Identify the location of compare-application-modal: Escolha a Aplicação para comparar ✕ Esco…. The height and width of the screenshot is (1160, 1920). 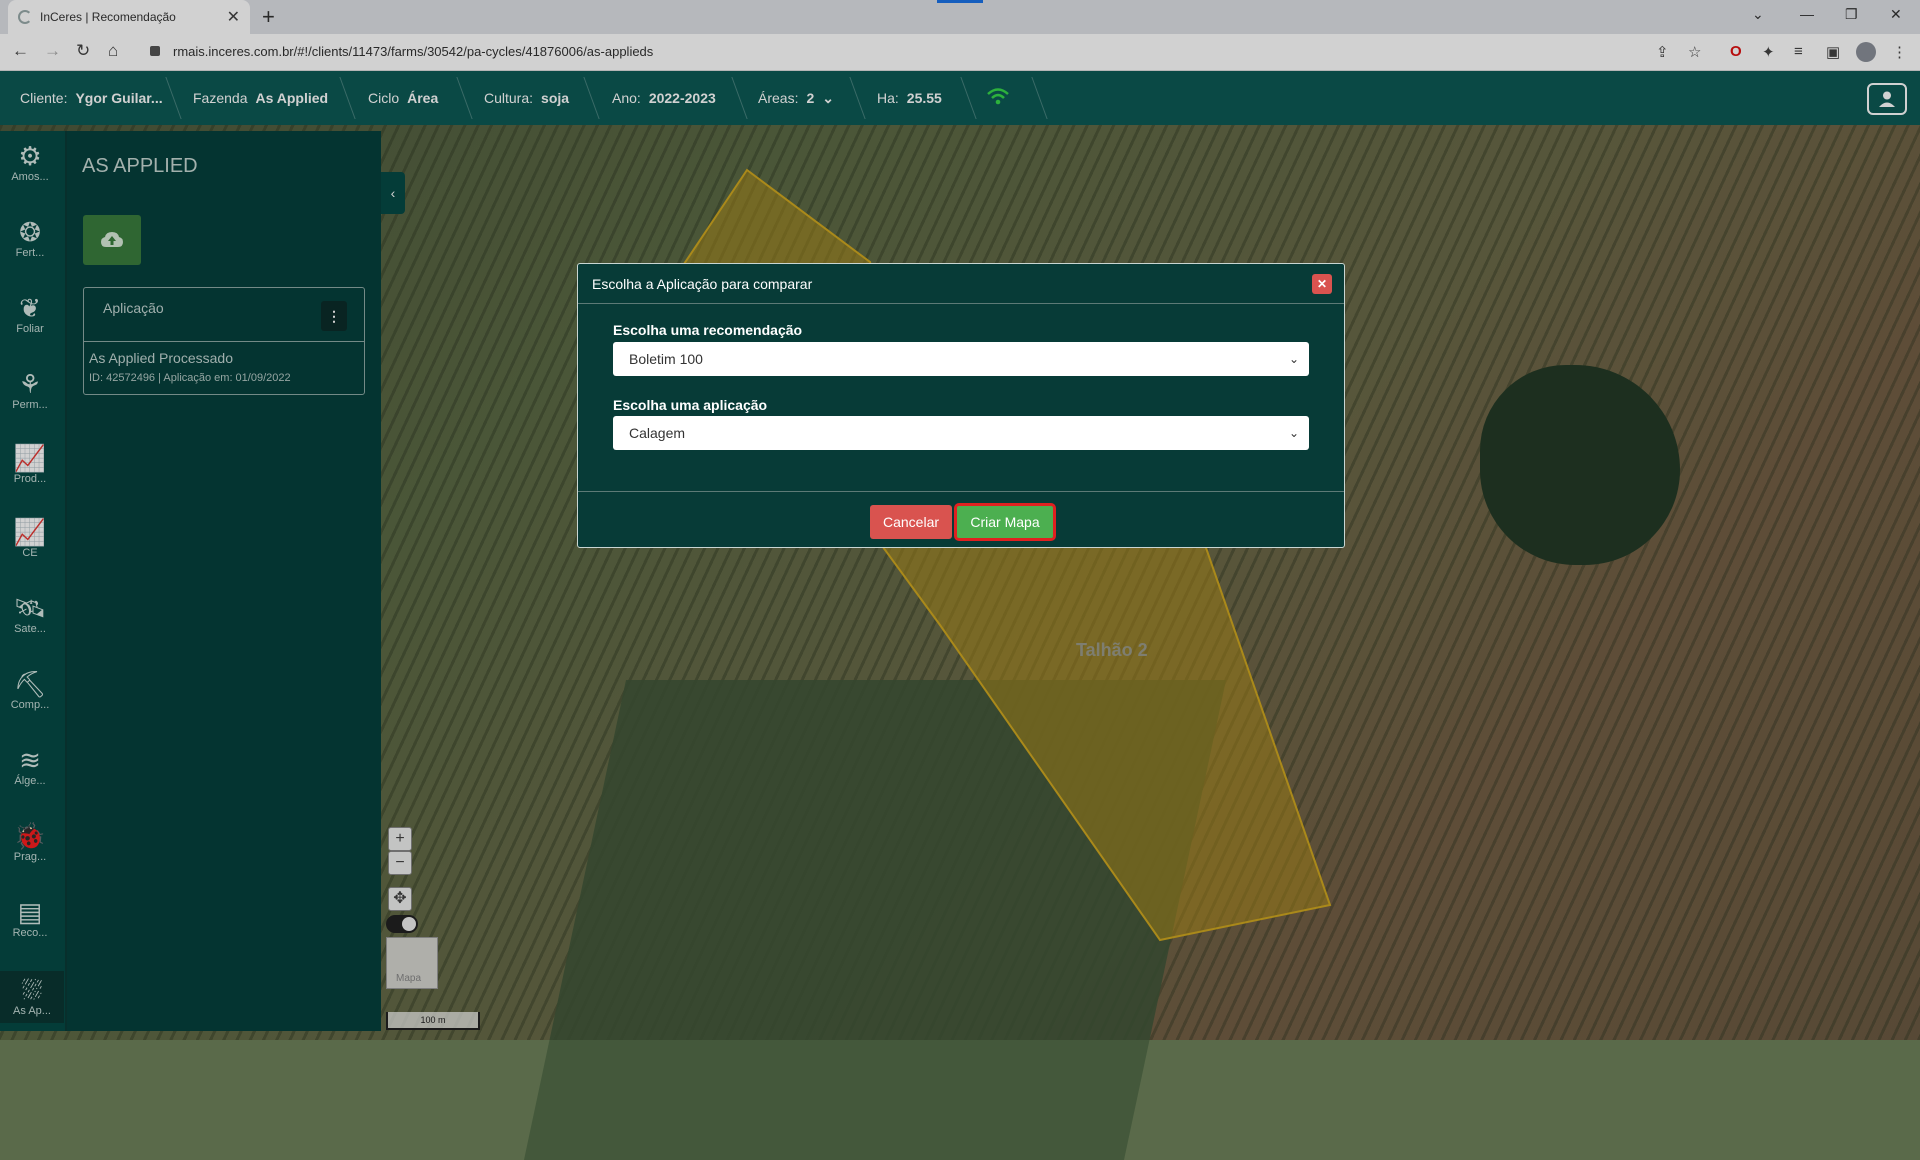
(961, 405).